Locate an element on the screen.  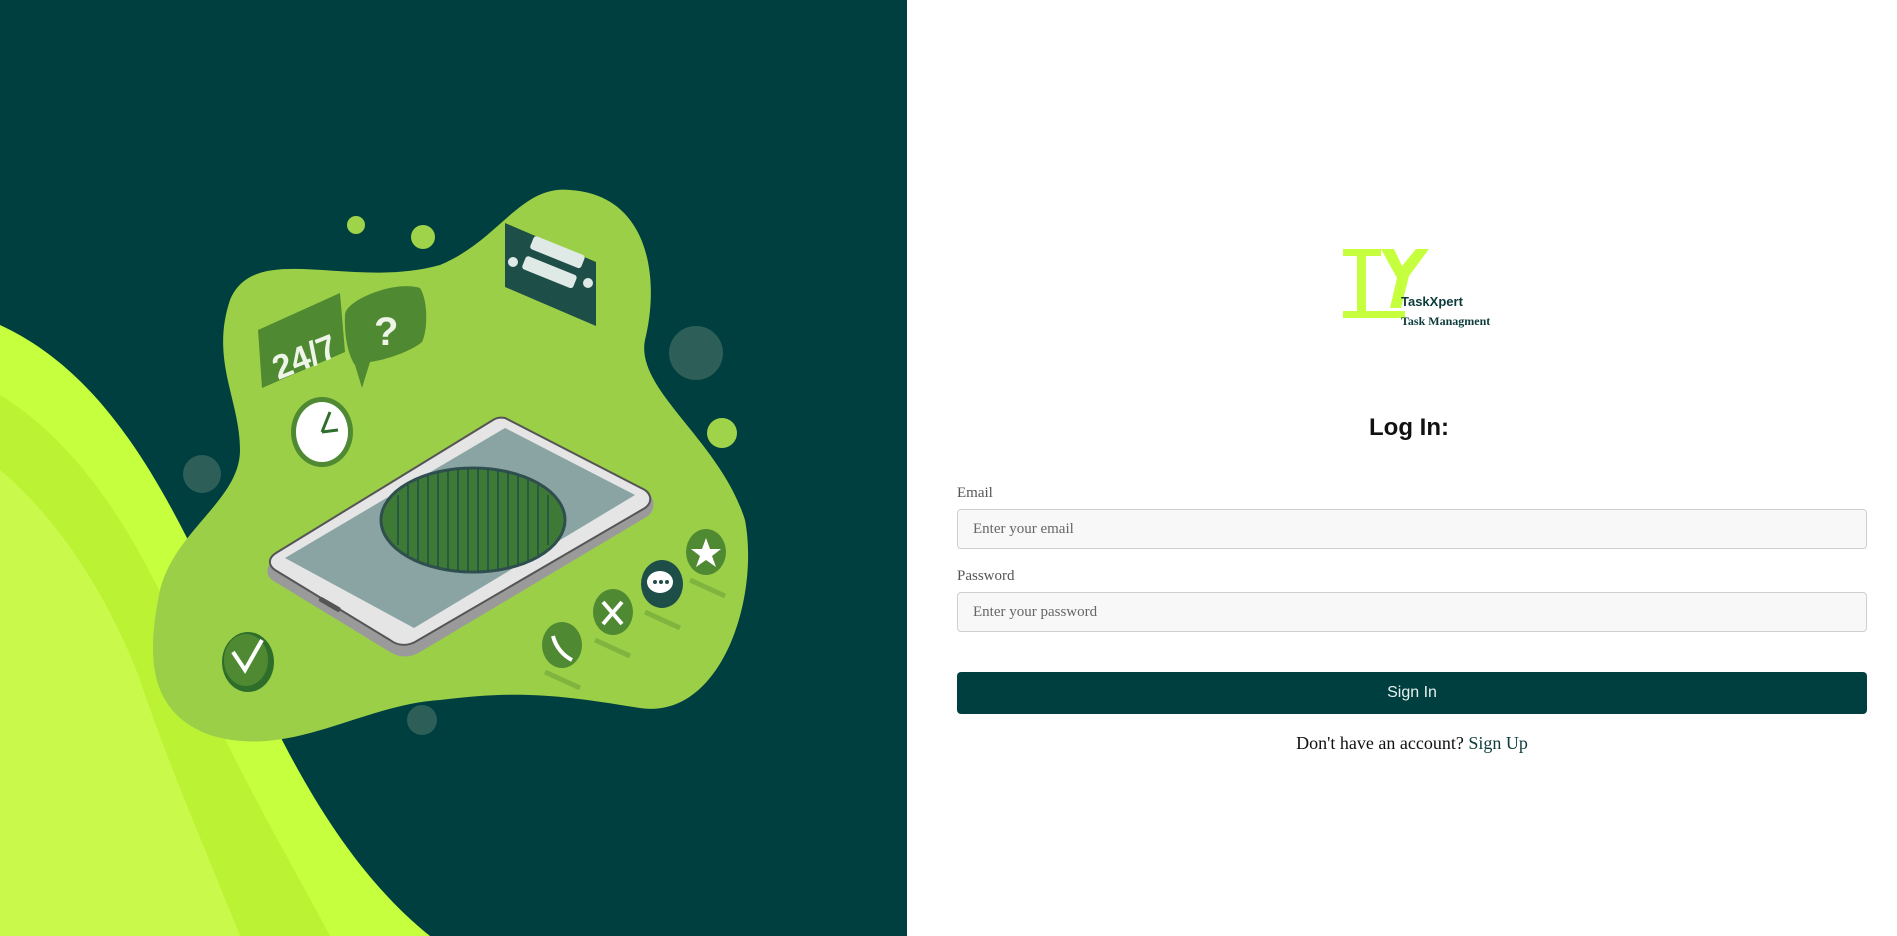
brand-tagline: Task Managment is located at coordinates (1446, 321).